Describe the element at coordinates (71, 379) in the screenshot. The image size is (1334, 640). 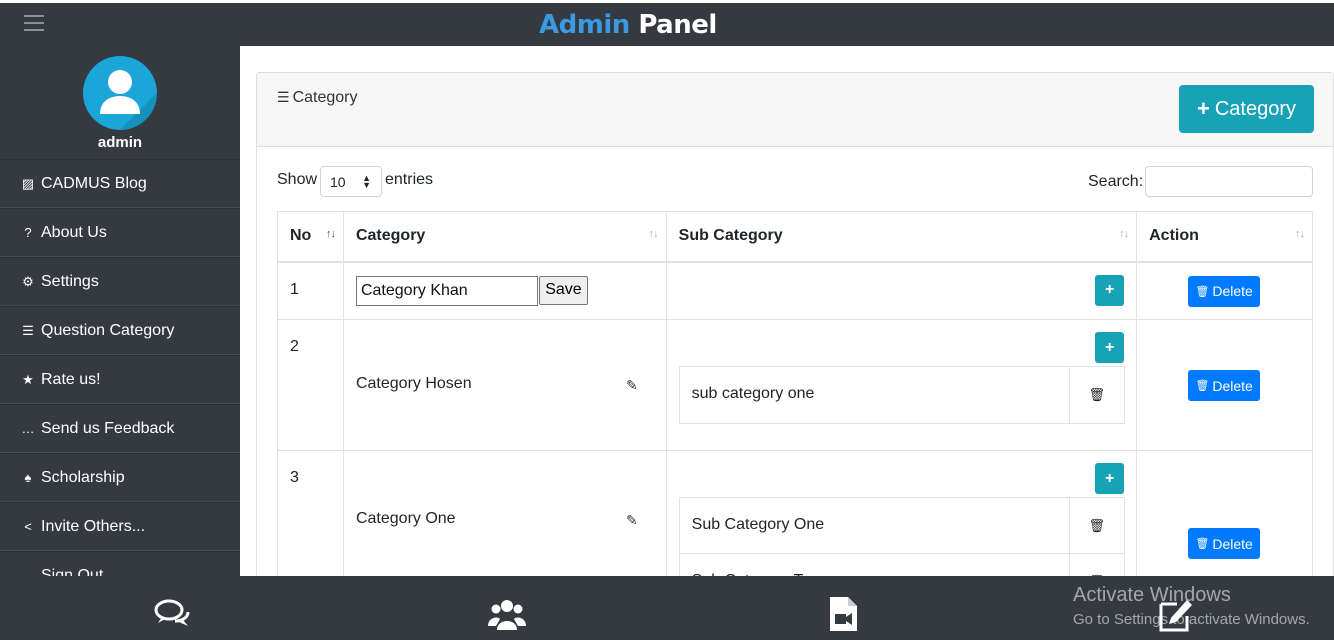
I see `sidebar-item-label: Rate us!` at that location.